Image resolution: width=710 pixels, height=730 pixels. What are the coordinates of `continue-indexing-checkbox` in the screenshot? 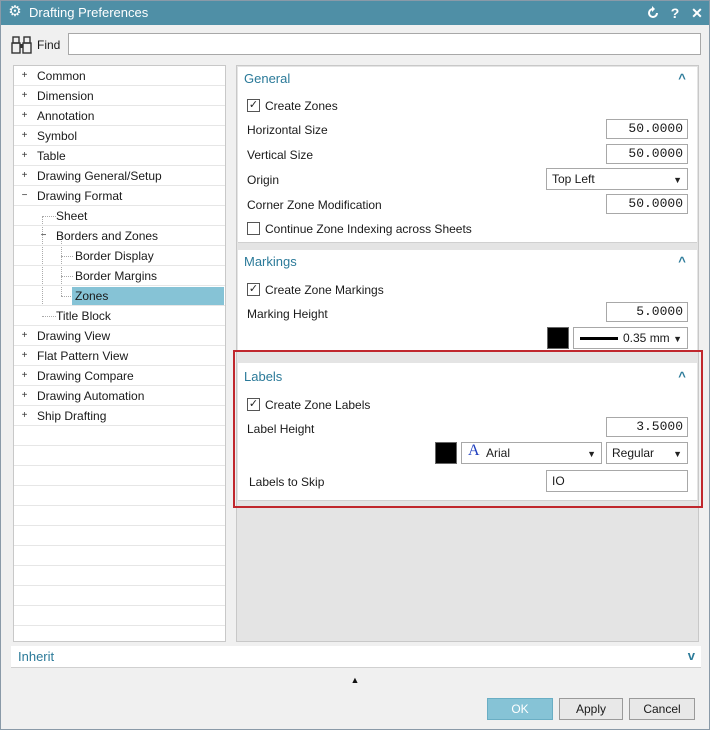 It's located at (253, 228).